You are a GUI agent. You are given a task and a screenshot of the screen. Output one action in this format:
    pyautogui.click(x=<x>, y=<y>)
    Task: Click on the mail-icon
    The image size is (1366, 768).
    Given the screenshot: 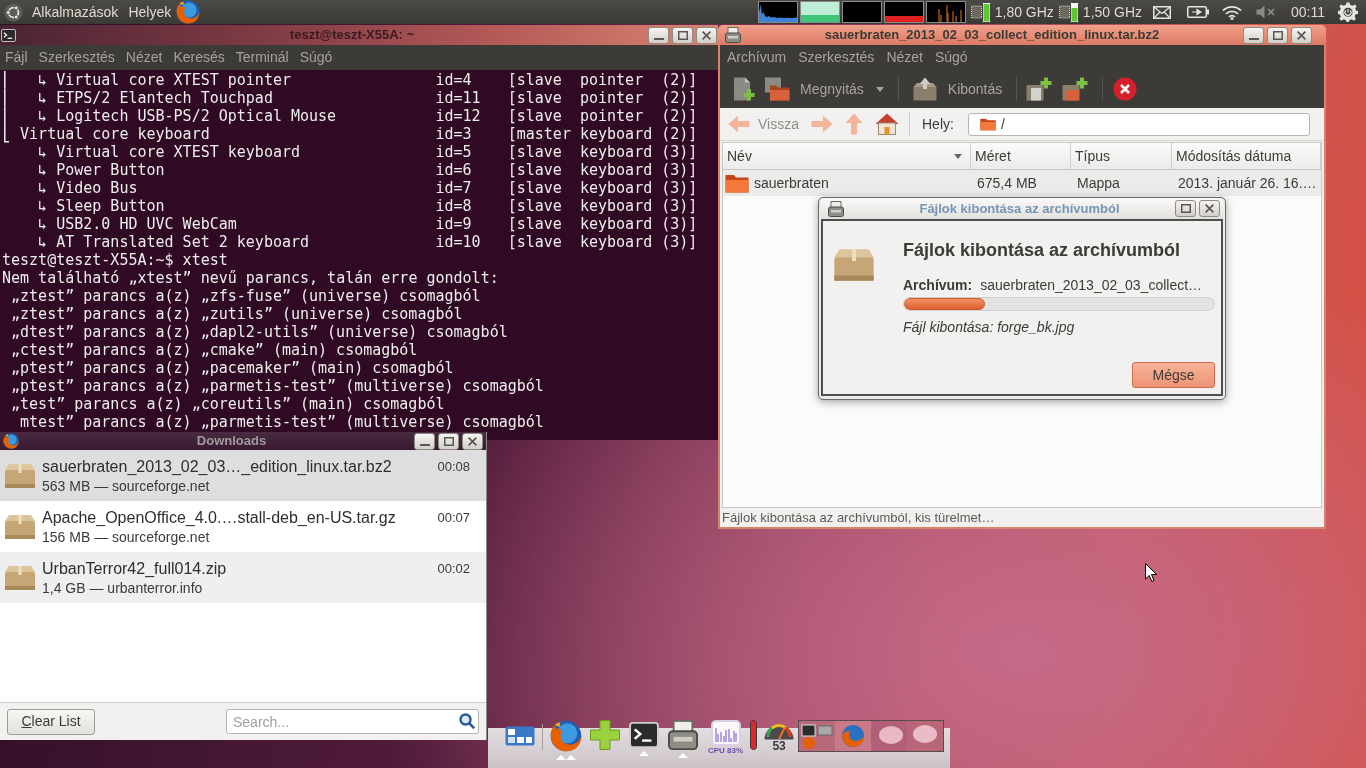 What is the action you would take?
    pyautogui.click(x=1162, y=12)
    